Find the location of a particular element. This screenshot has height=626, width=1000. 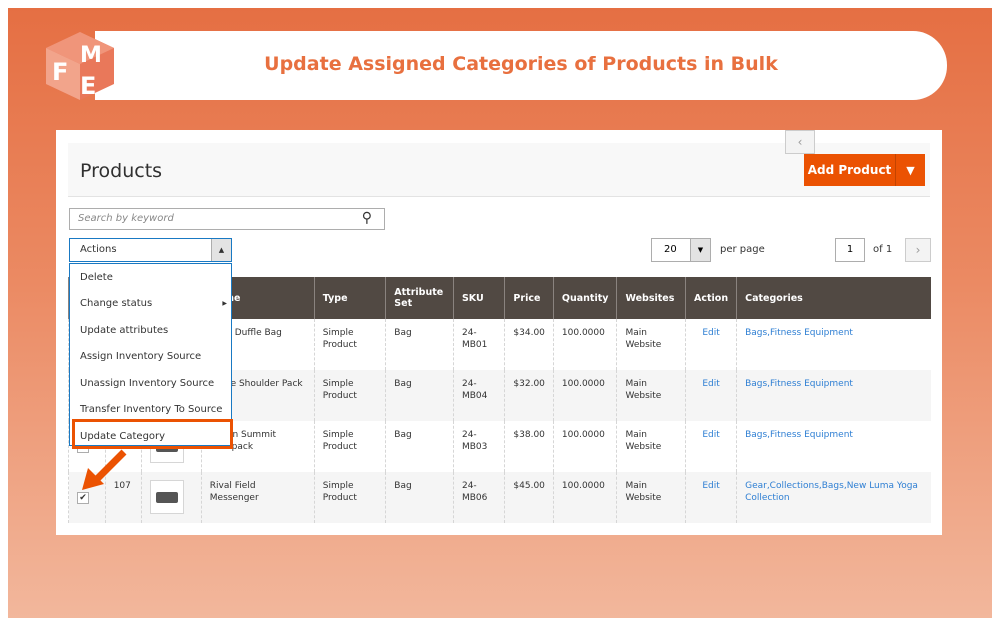

actions-dropdown: Actions ▲ is located at coordinates (150, 250).